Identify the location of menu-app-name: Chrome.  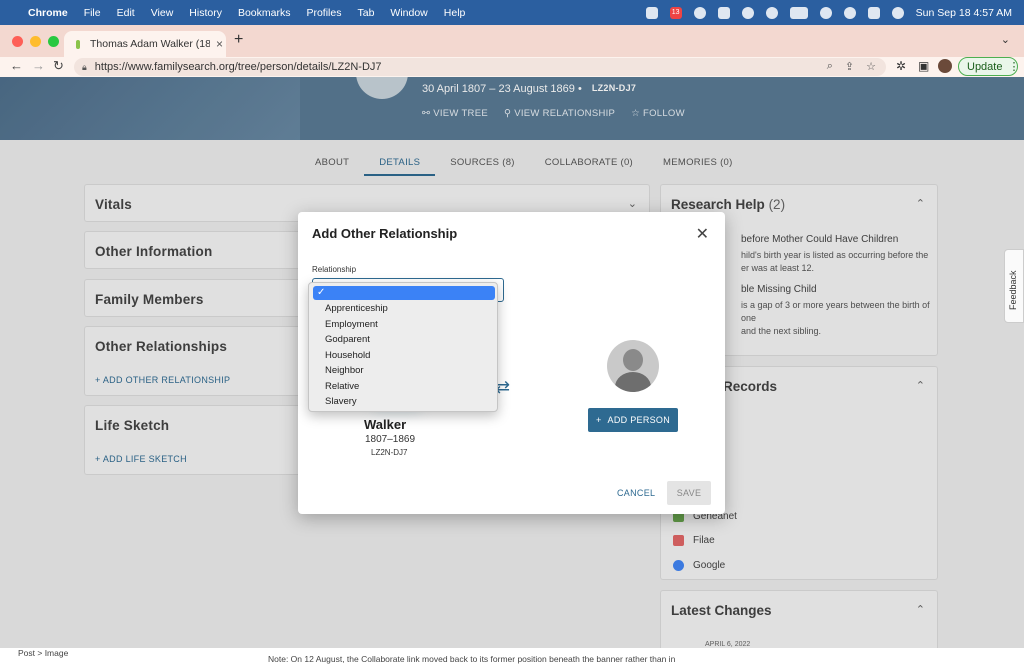
(48, 13).